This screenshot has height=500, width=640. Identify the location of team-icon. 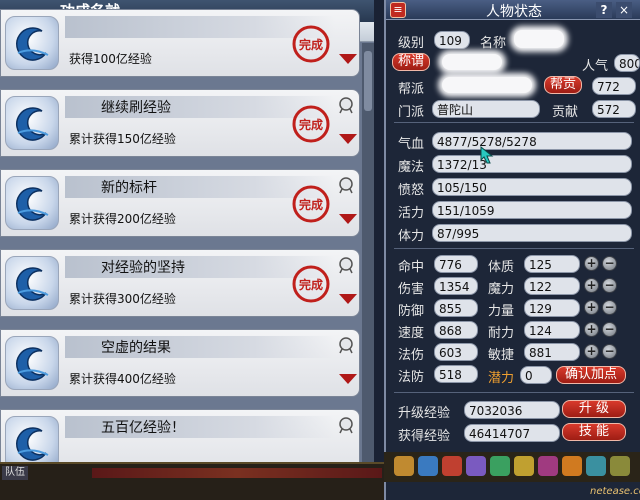
(548, 466).